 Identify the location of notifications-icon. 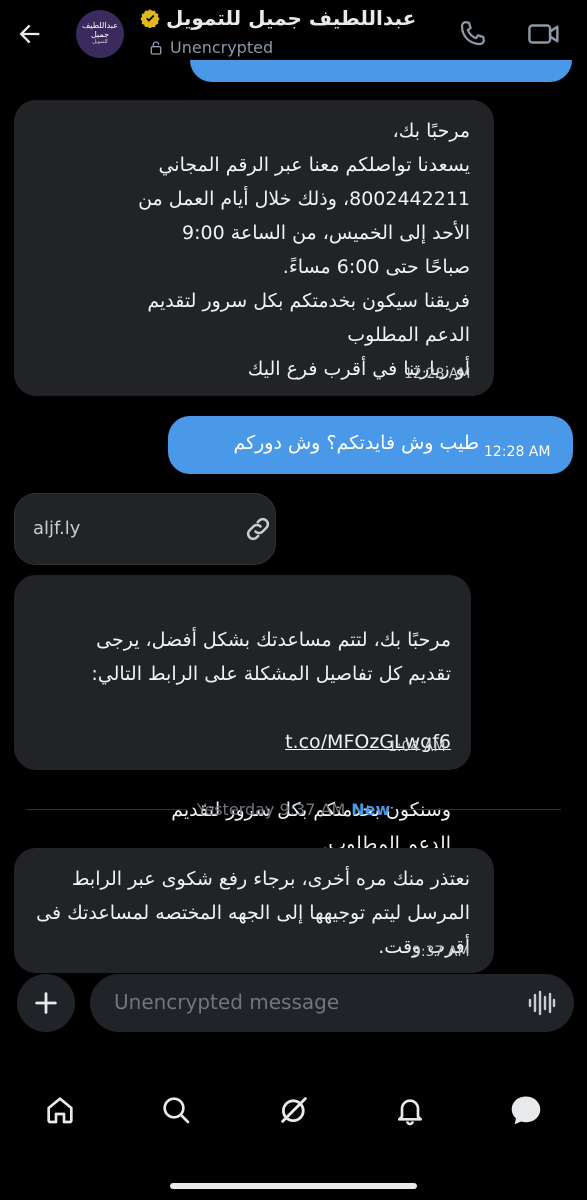
(410, 1112).